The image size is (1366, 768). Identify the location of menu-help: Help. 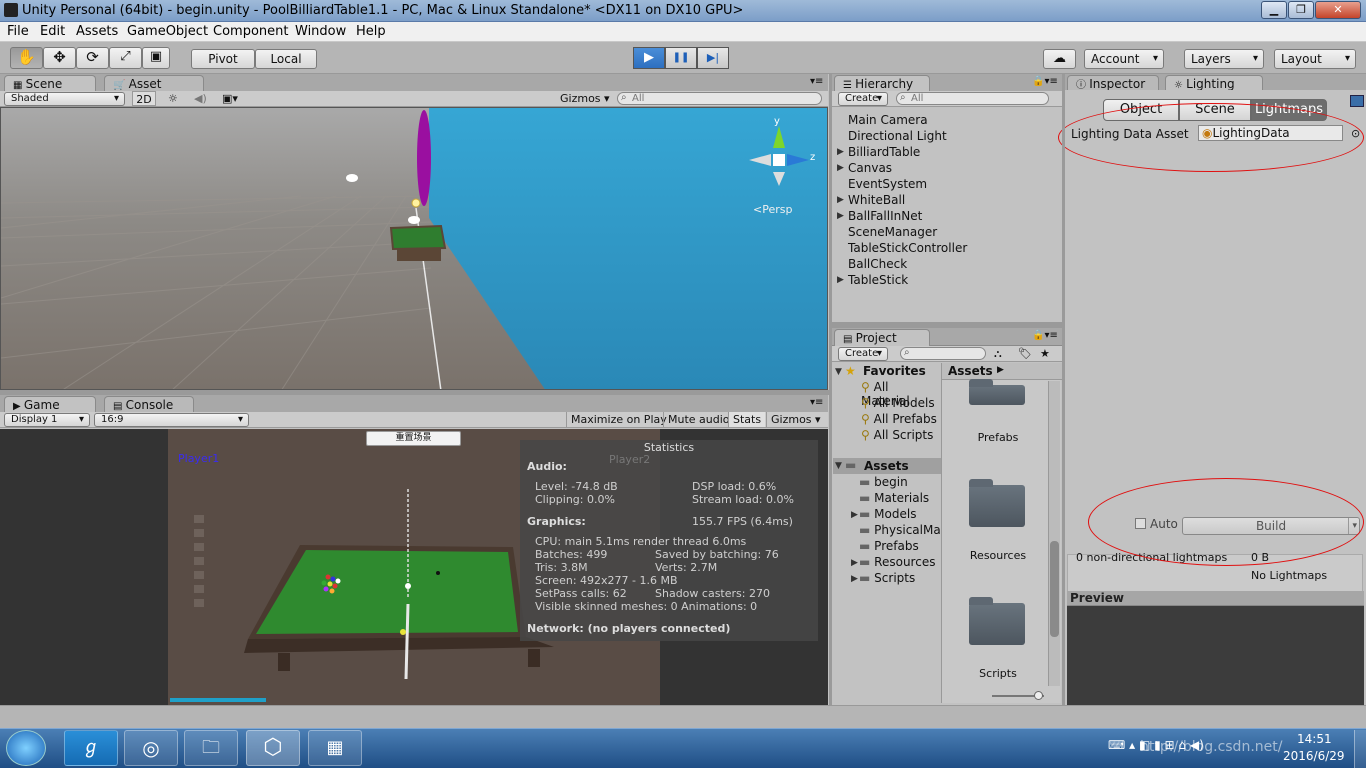
(371, 31).